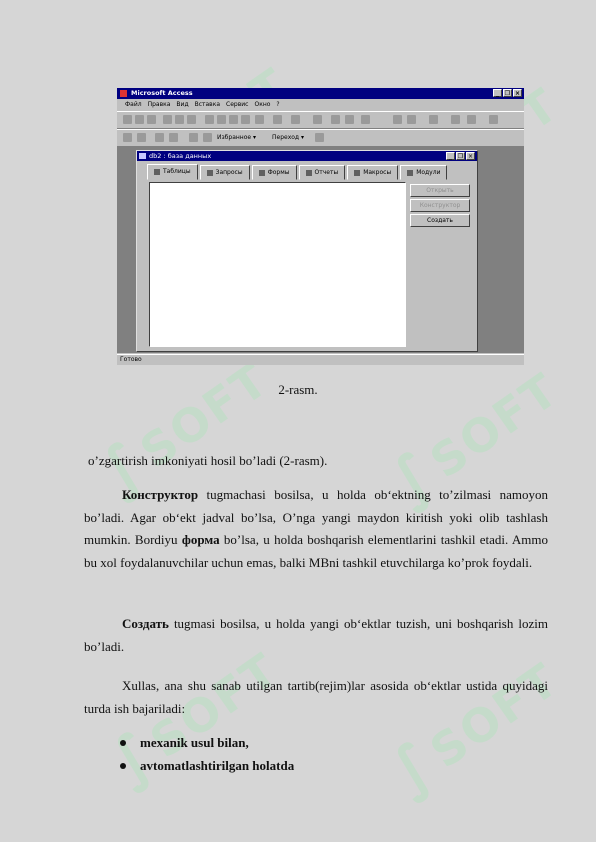 Image resolution: width=596 pixels, height=842 pixels. I want to click on tab-tables: Таблицы, so click(172, 172).